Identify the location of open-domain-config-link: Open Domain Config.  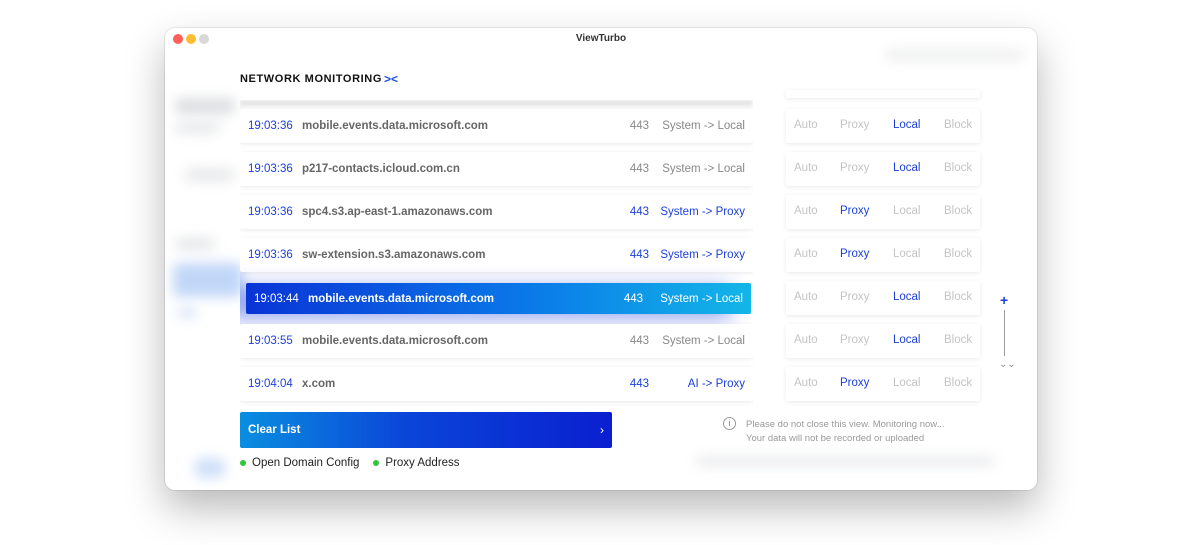
(299, 463).